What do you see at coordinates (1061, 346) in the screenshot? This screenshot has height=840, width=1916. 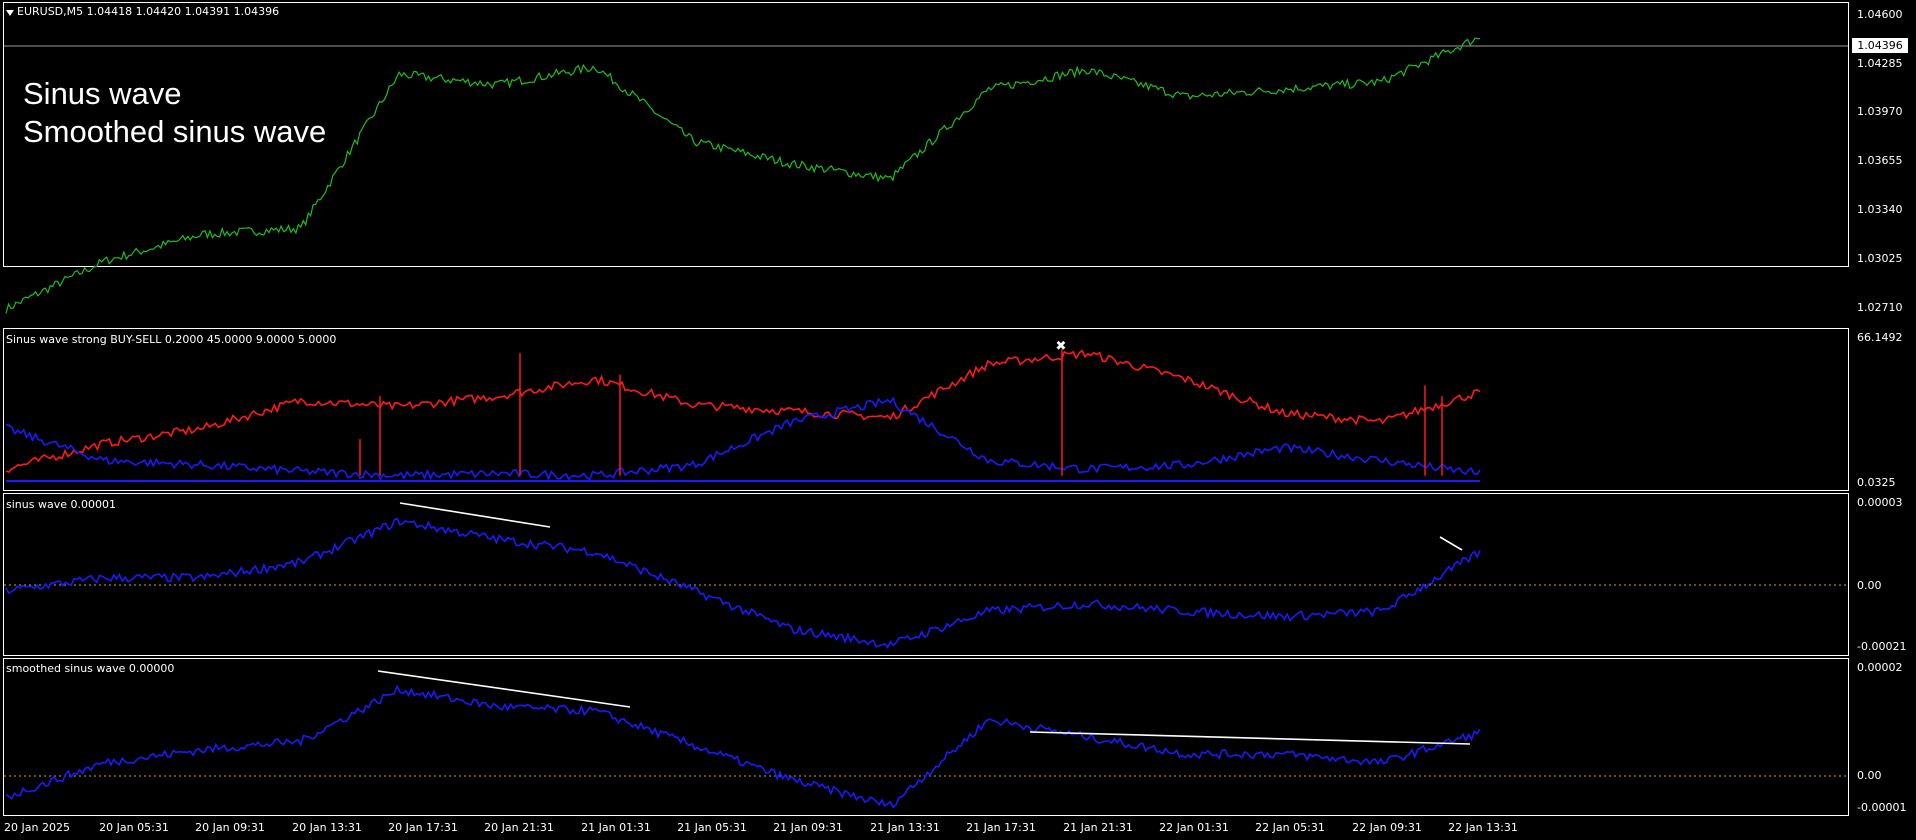 I see `signal-marker: ✖` at bounding box center [1061, 346].